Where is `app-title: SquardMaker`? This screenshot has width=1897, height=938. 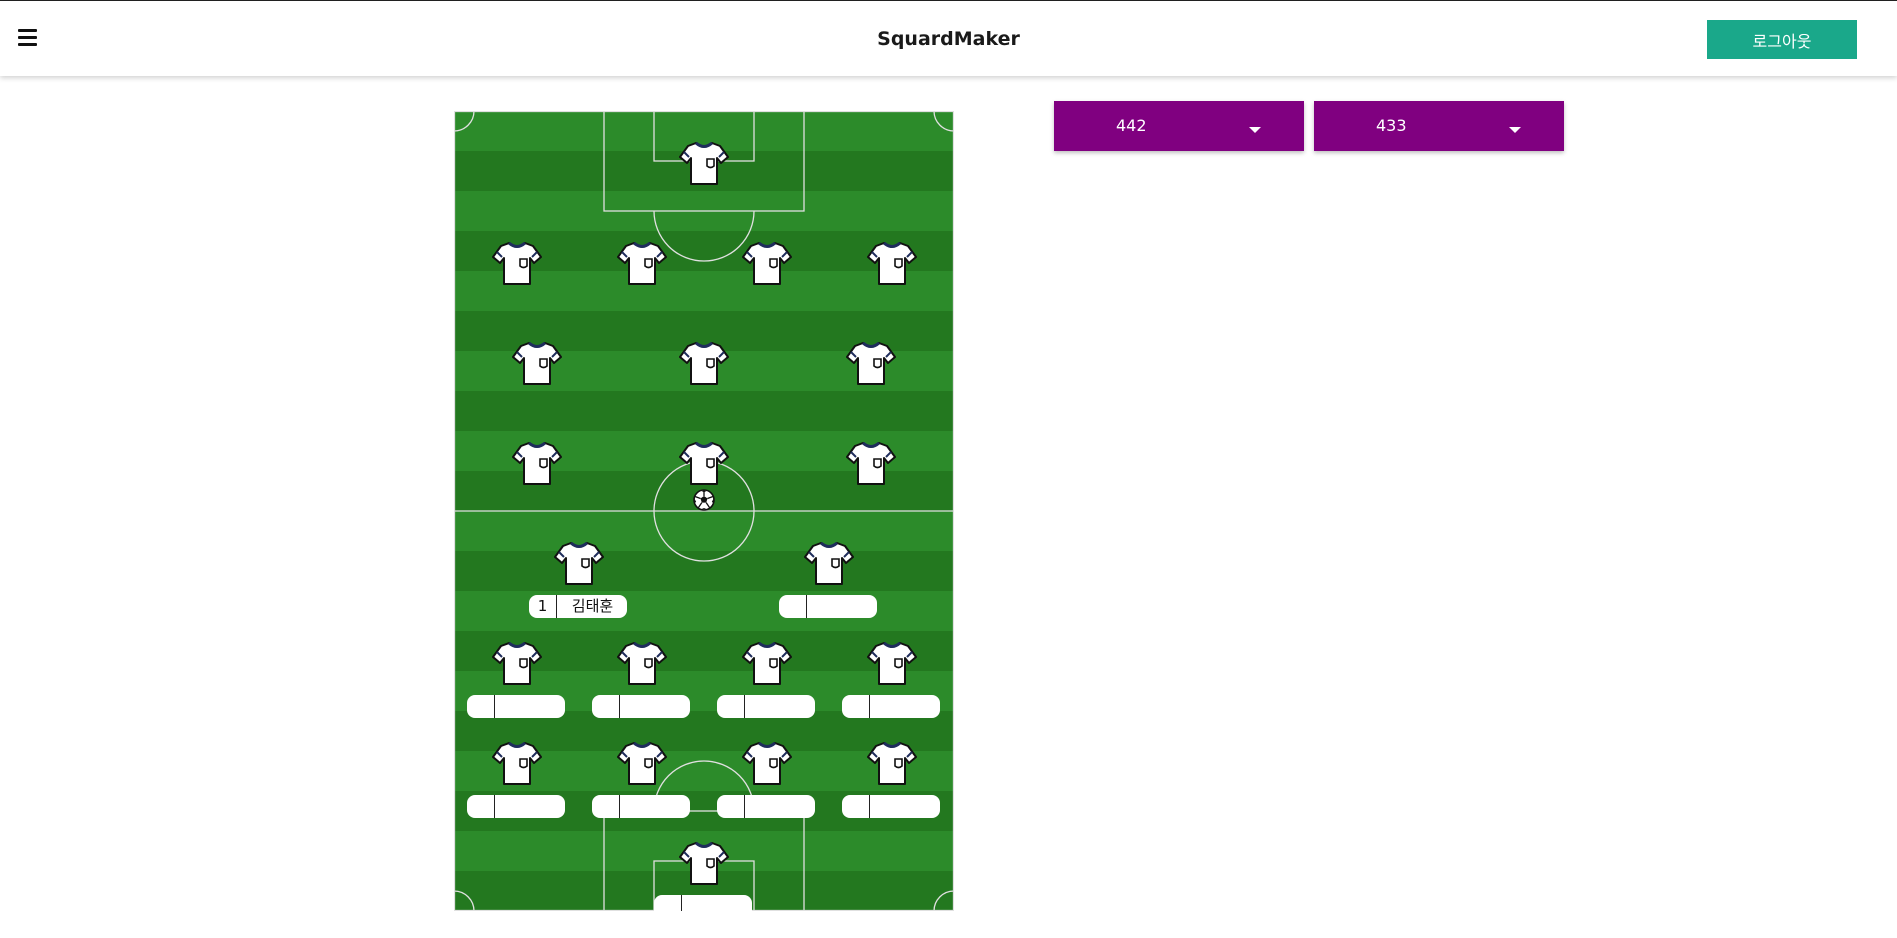 app-title: SquardMaker is located at coordinates (948, 39).